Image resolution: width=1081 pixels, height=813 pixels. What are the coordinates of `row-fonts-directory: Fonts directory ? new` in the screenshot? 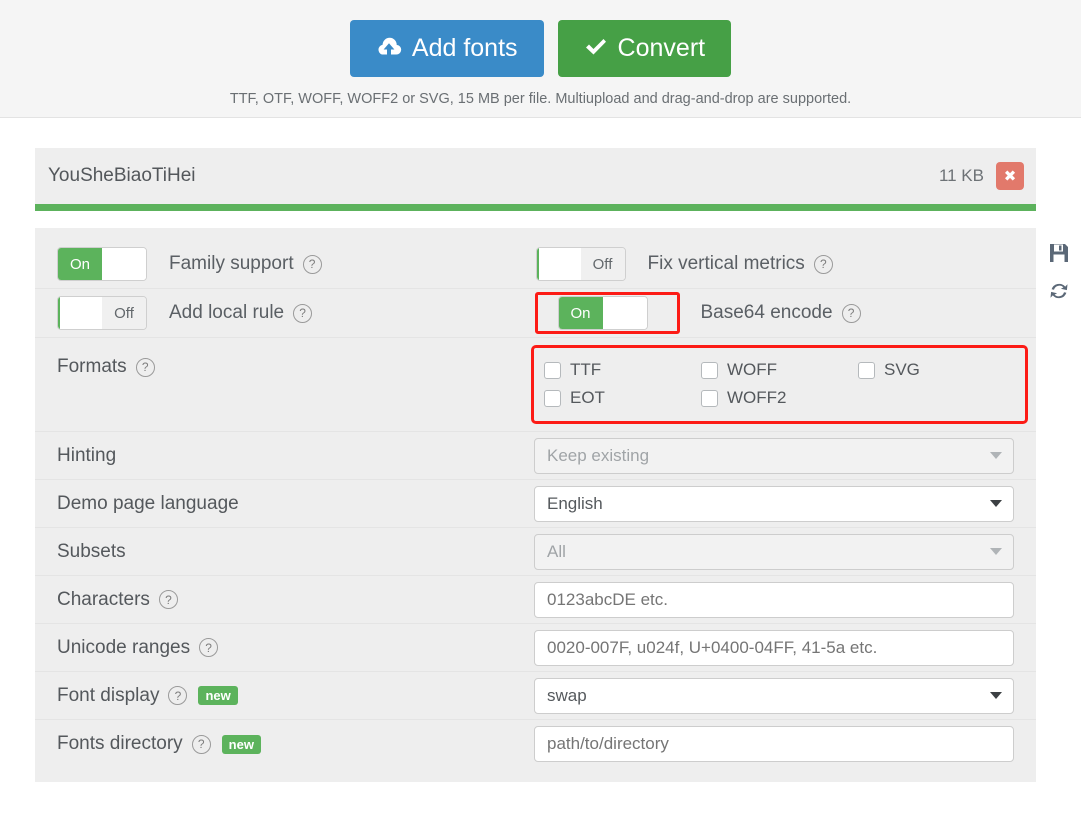 It's located at (535, 744).